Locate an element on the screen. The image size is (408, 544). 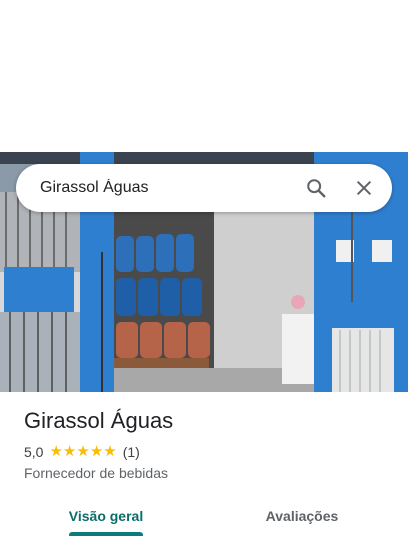
close-icon is located at coordinates (364, 188).